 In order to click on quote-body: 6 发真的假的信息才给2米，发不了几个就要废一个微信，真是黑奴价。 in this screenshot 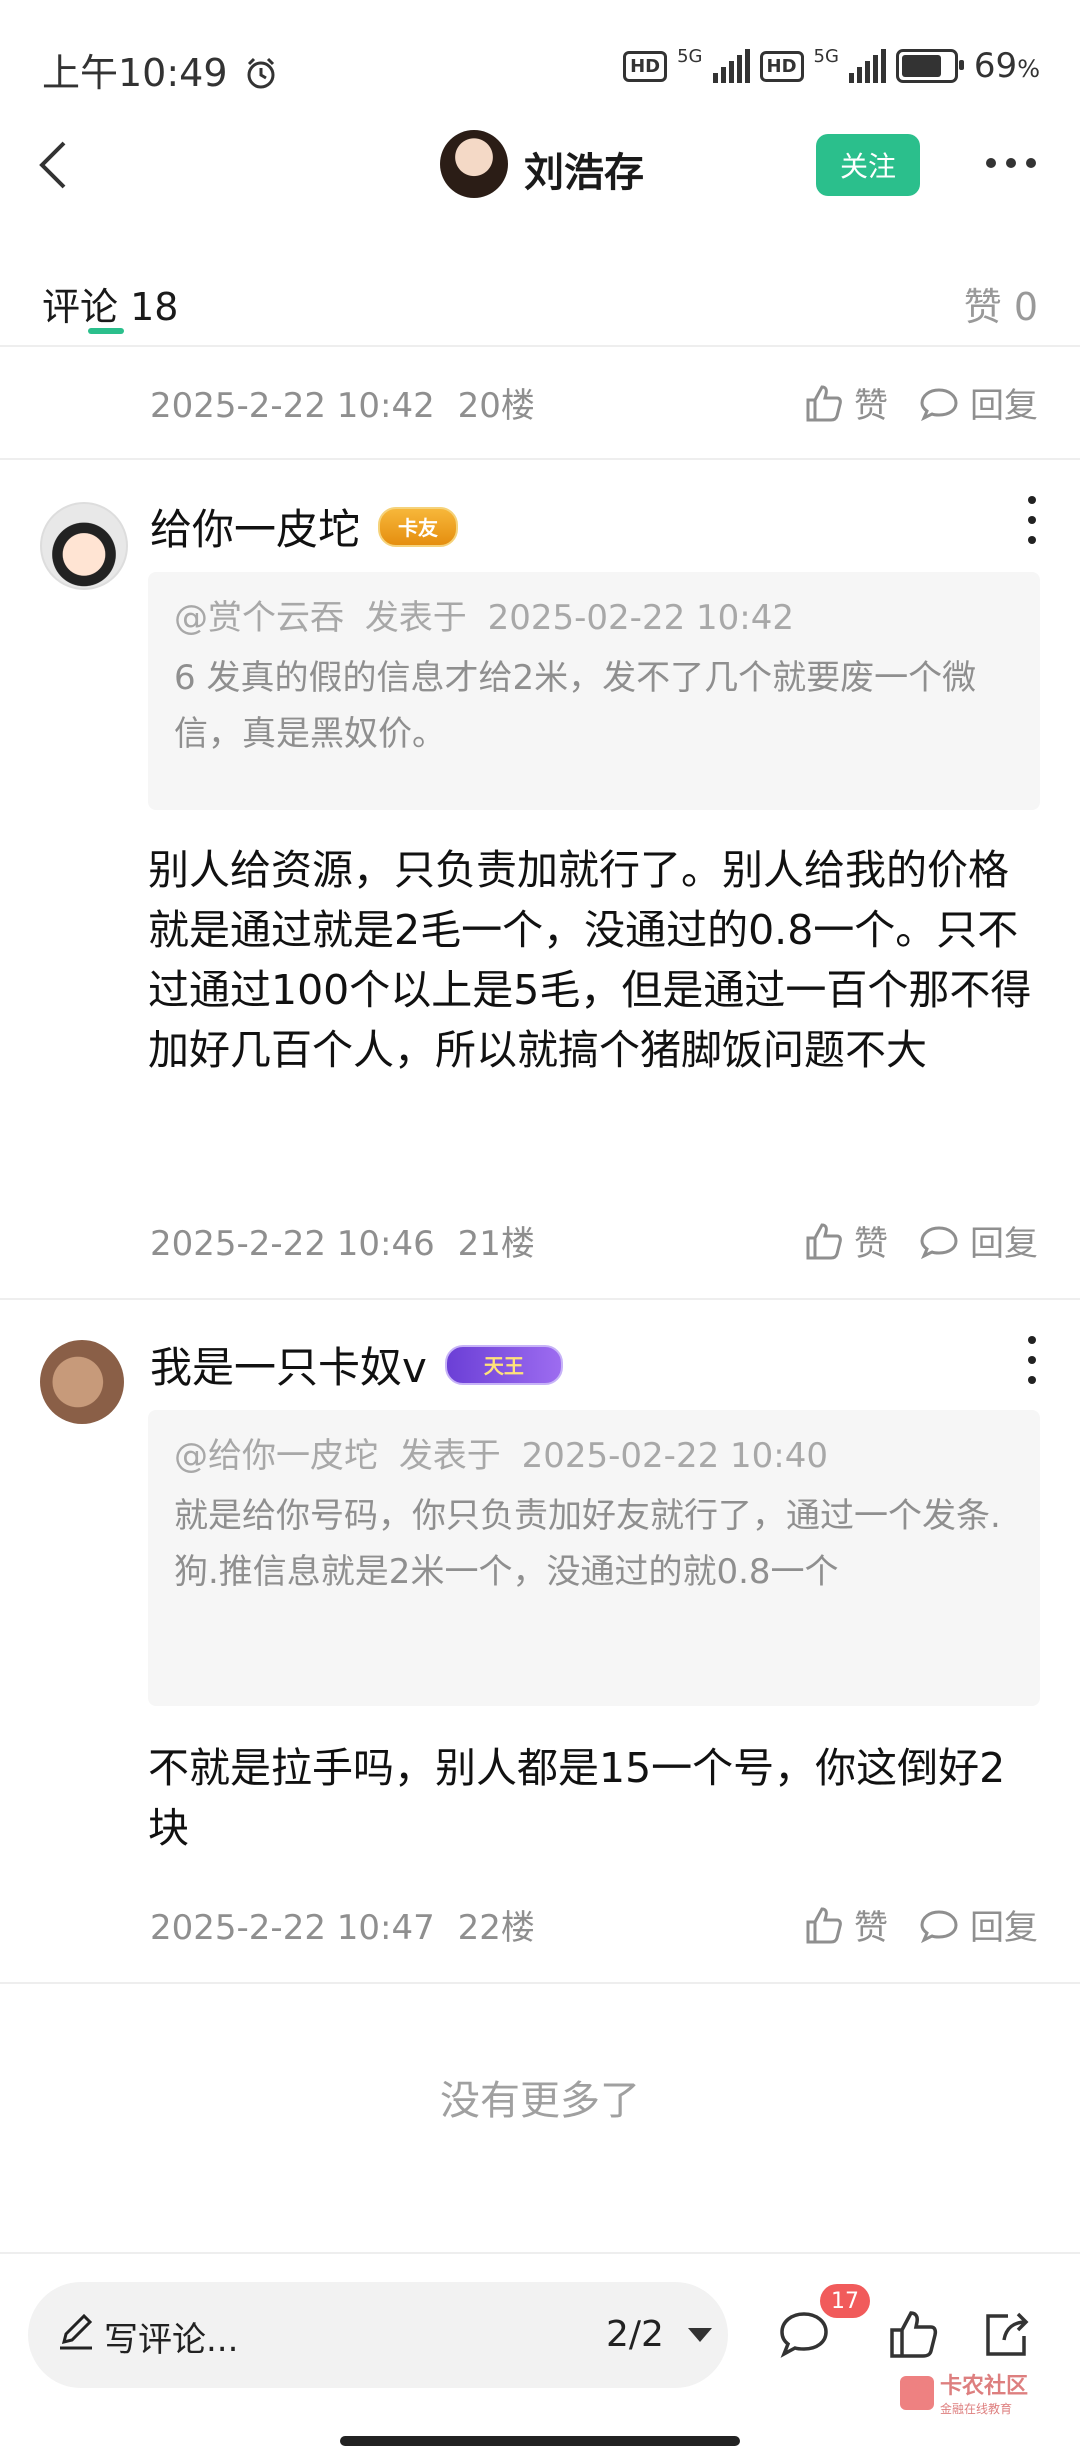, I will do `click(575, 706)`.